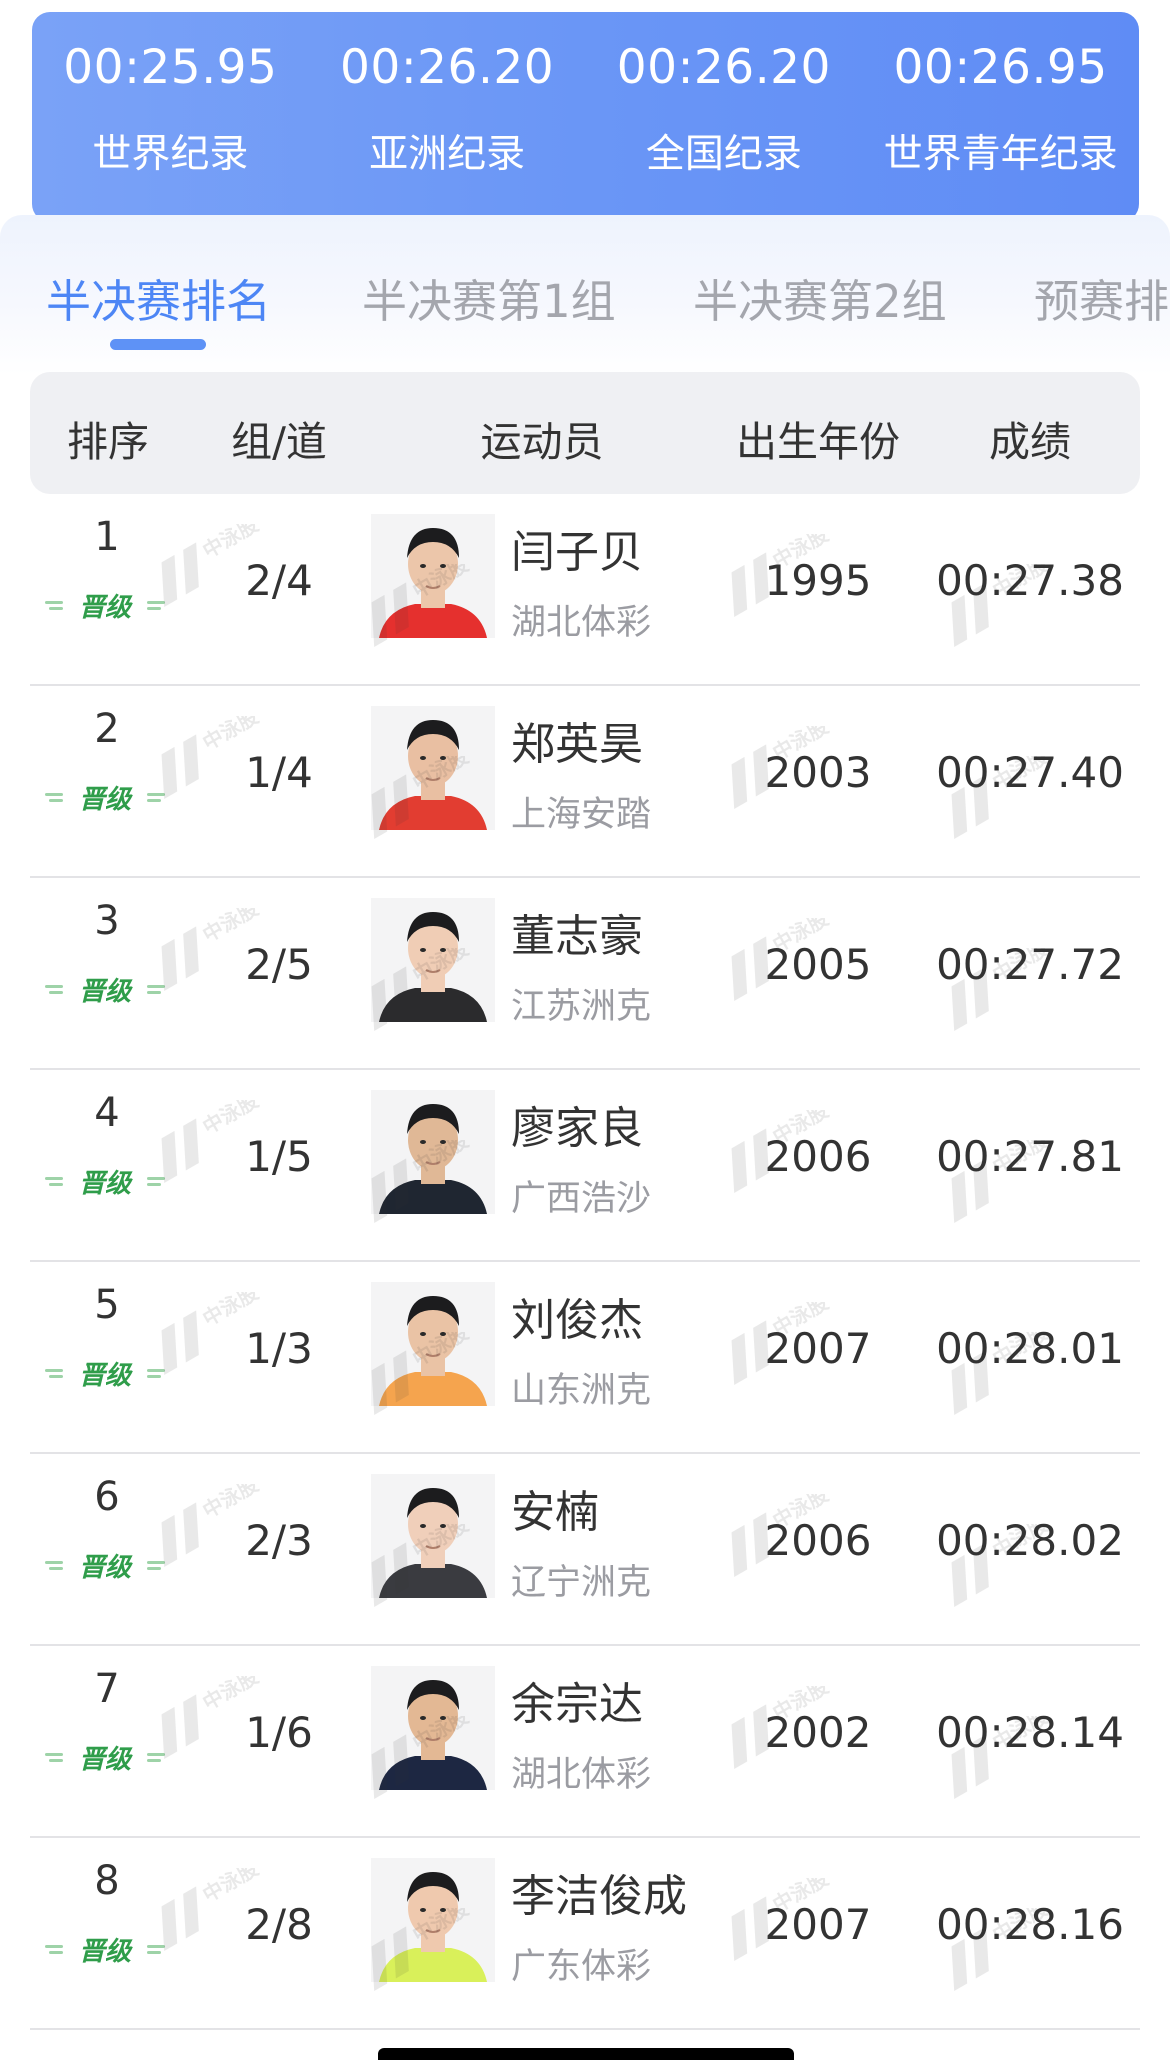  What do you see at coordinates (107, 1689) in the screenshot?
I see `rank-number: 7` at bounding box center [107, 1689].